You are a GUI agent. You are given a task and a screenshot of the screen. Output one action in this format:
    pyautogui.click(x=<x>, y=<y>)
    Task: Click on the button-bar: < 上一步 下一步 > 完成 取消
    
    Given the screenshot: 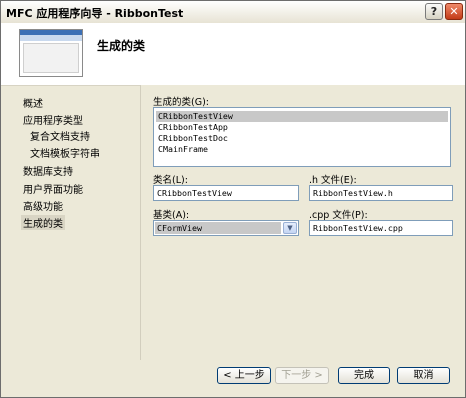 What is the action you would take?
    pyautogui.click(x=233, y=378)
    